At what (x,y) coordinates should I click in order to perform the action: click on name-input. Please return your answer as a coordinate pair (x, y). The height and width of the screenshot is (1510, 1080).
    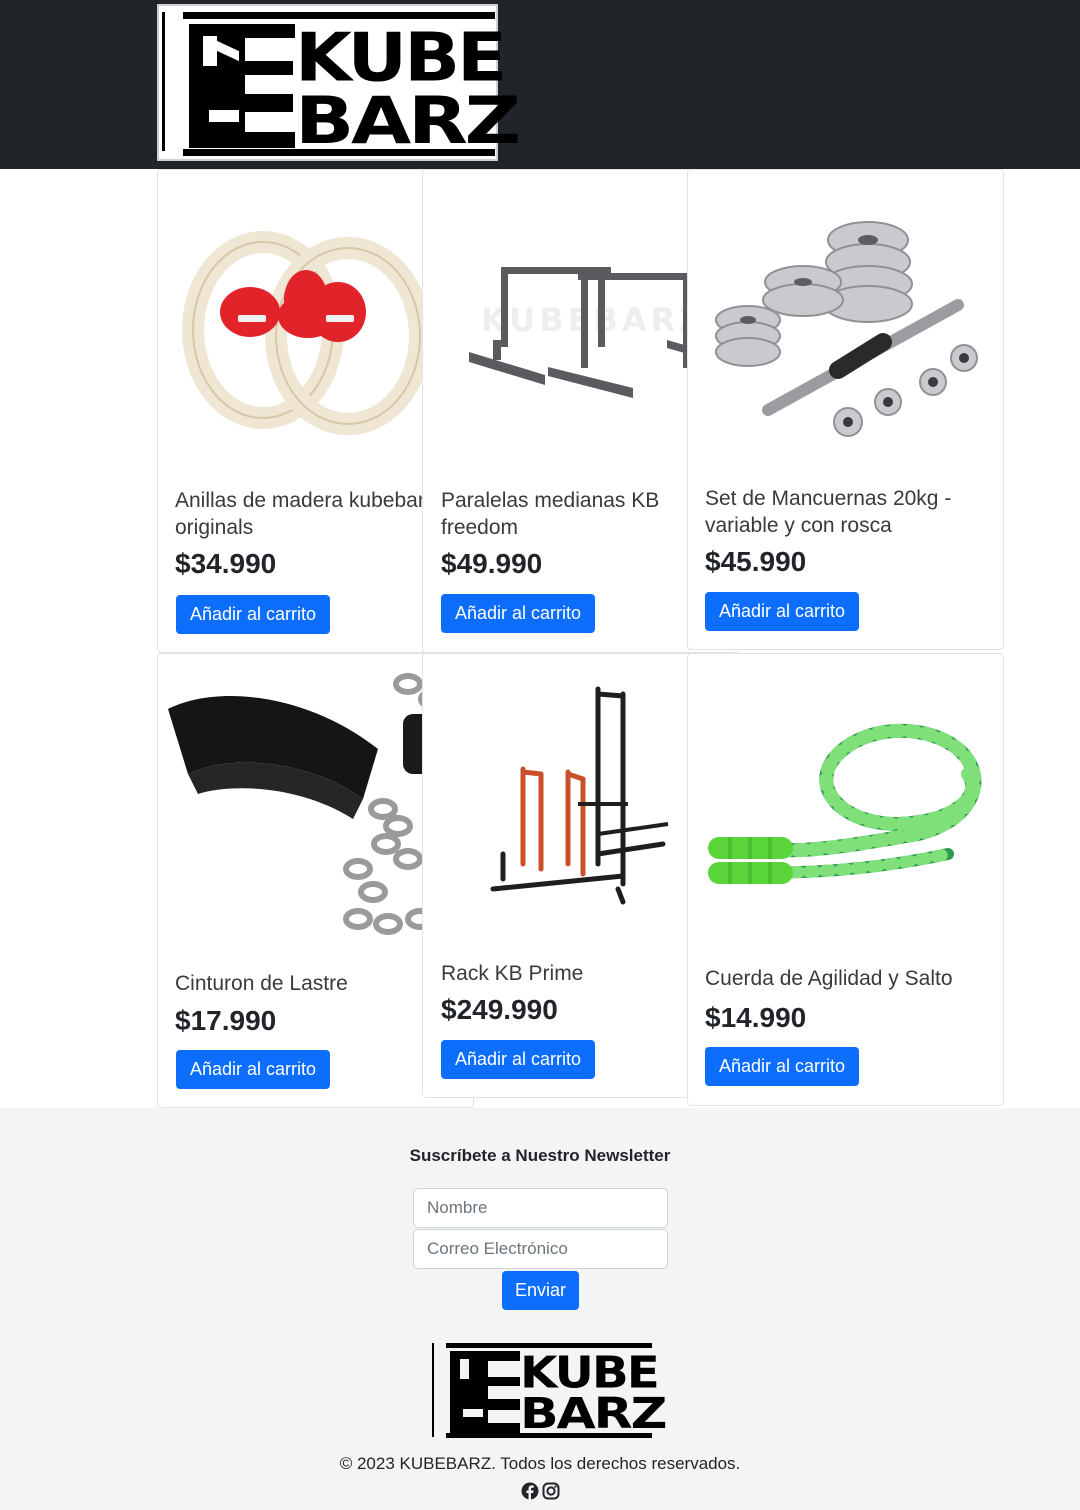
    Looking at the image, I should click on (540, 1208).